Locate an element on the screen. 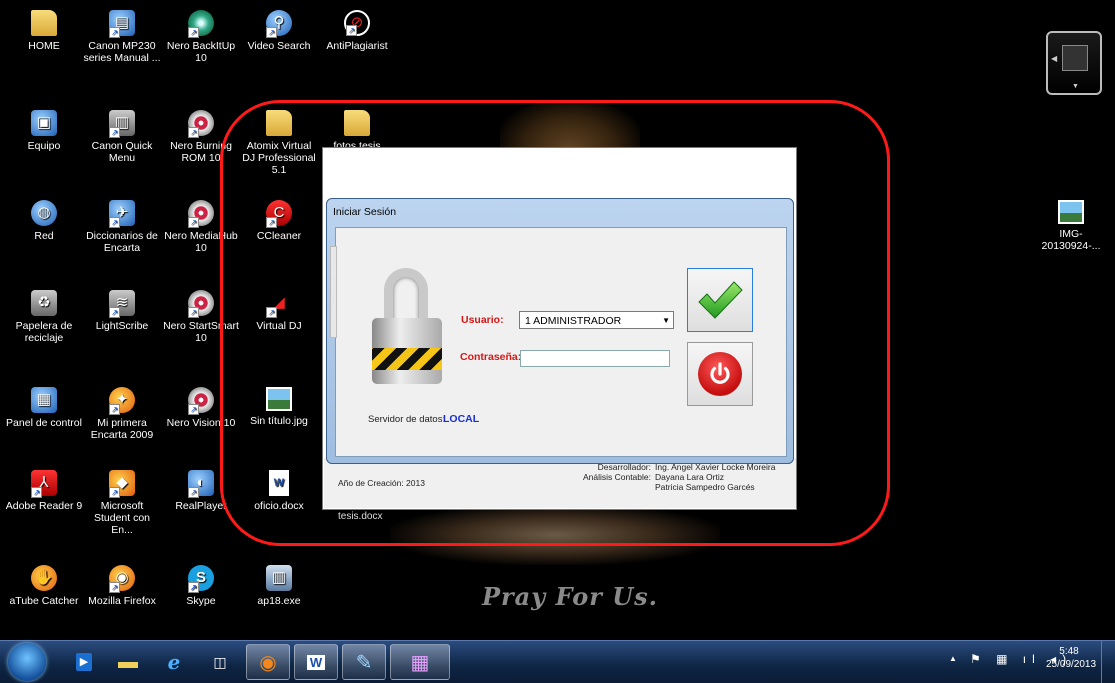 The height and width of the screenshot is (683, 1115). wallpaper-text: Pray For Us. is located at coordinates (570, 596).